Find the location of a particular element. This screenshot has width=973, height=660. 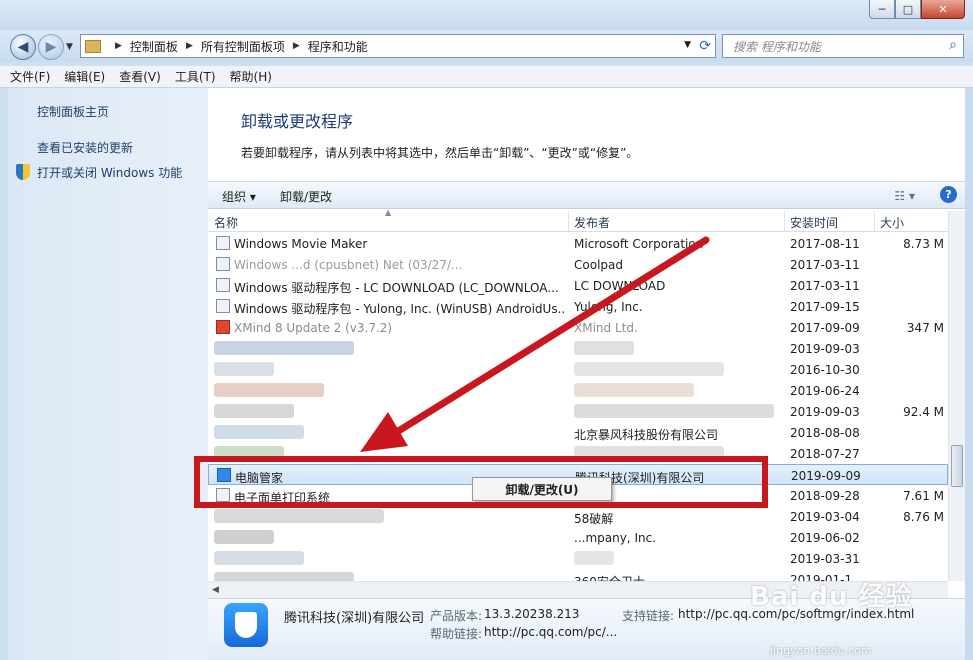

annotation-arrow is located at coordinates (535, 344).